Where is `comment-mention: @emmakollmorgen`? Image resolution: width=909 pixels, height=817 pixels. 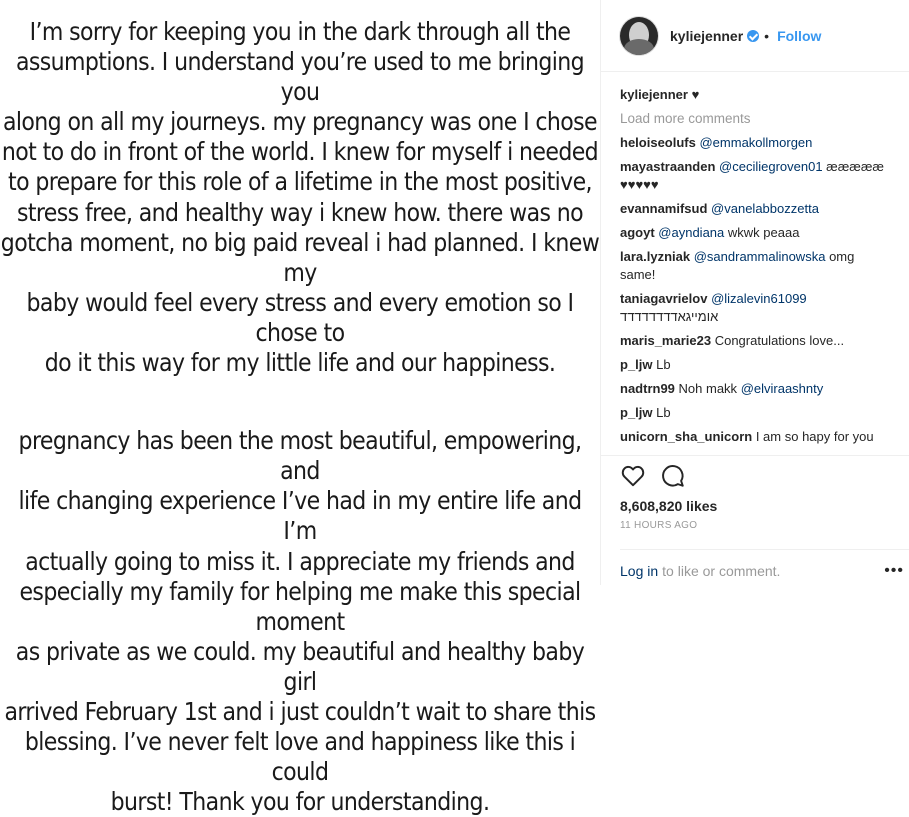 comment-mention: @emmakollmorgen is located at coordinates (755, 142).